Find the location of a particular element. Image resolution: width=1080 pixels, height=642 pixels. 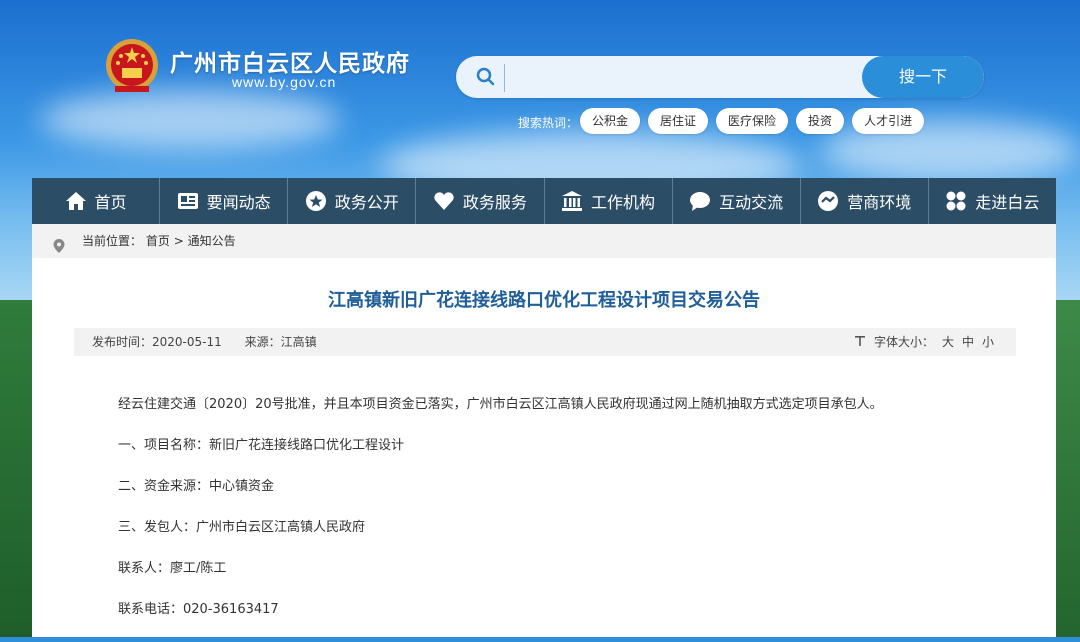

article-meta-bar: 发布时间：2020-05-11 来源：江高镇 字体大小： 大 中 小 is located at coordinates (545, 342).